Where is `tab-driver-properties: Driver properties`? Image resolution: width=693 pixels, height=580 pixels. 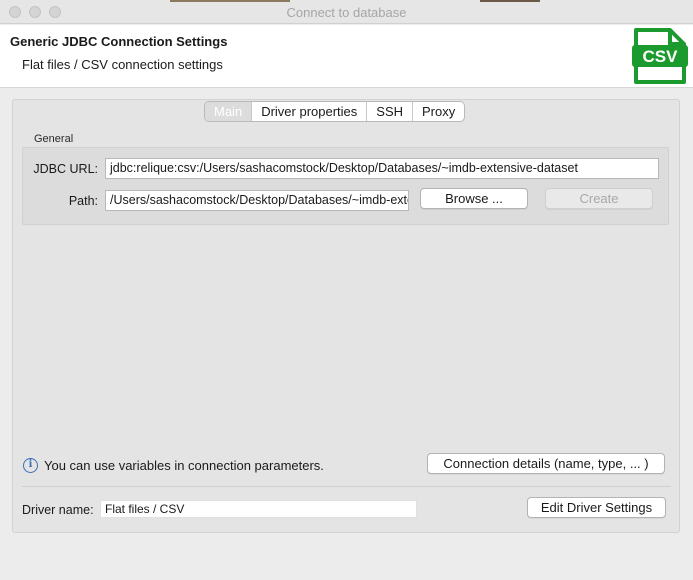 tab-driver-properties: Driver properties is located at coordinates (308, 111).